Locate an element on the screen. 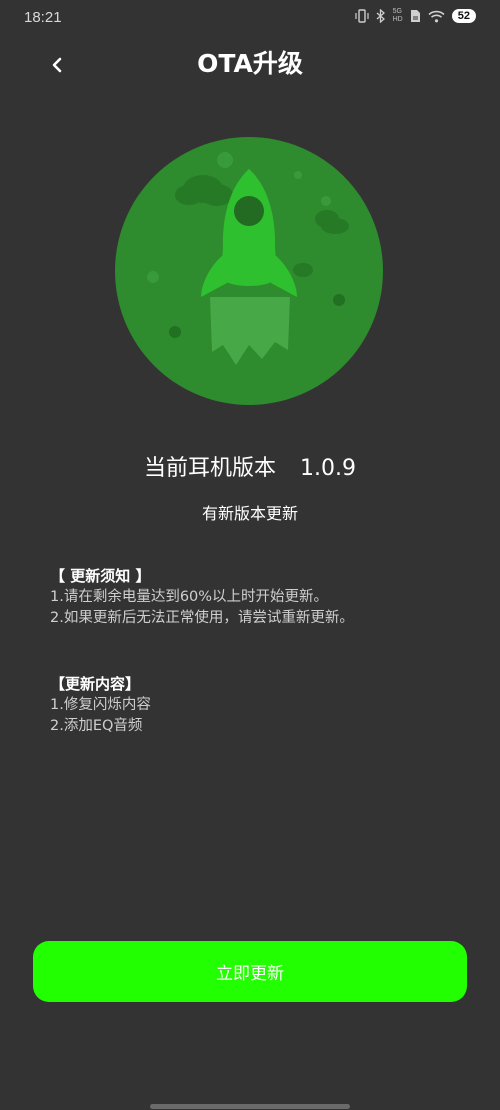 This screenshot has width=500, height=1110. rocket-illustration is located at coordinates (249, 271).